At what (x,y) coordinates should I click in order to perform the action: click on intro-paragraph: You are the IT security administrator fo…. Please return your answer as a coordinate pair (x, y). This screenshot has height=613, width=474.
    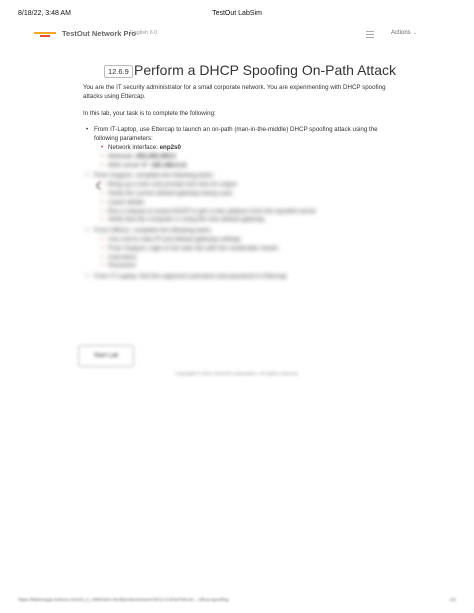
    Looking at the image, I should click on (234, 92).